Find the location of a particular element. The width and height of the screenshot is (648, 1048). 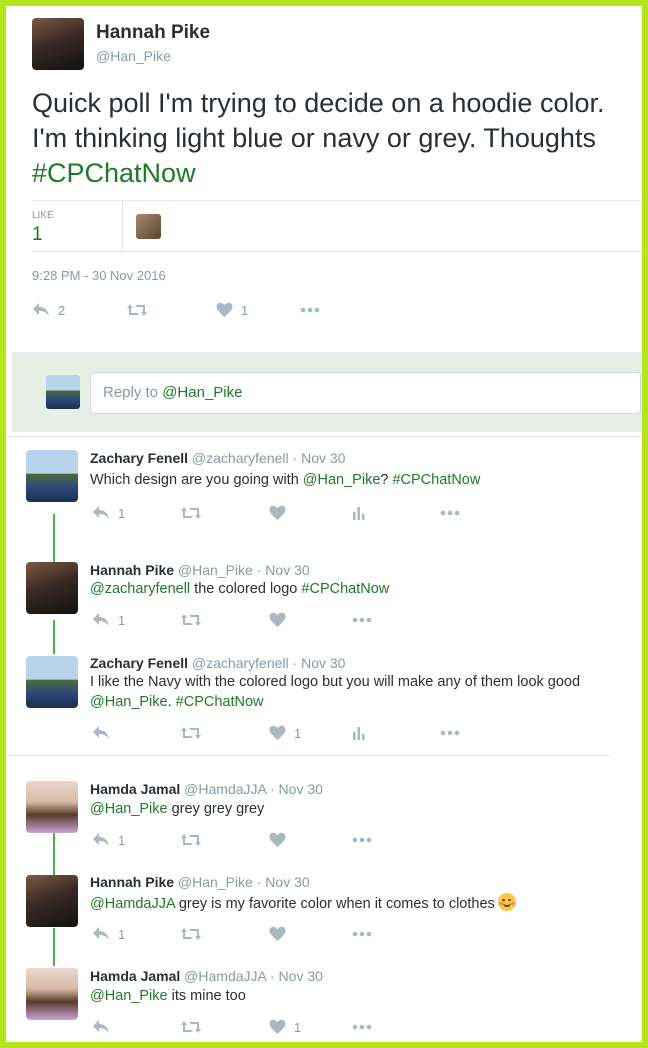

like-count-action: 1 is located at coordinates (245, 310).